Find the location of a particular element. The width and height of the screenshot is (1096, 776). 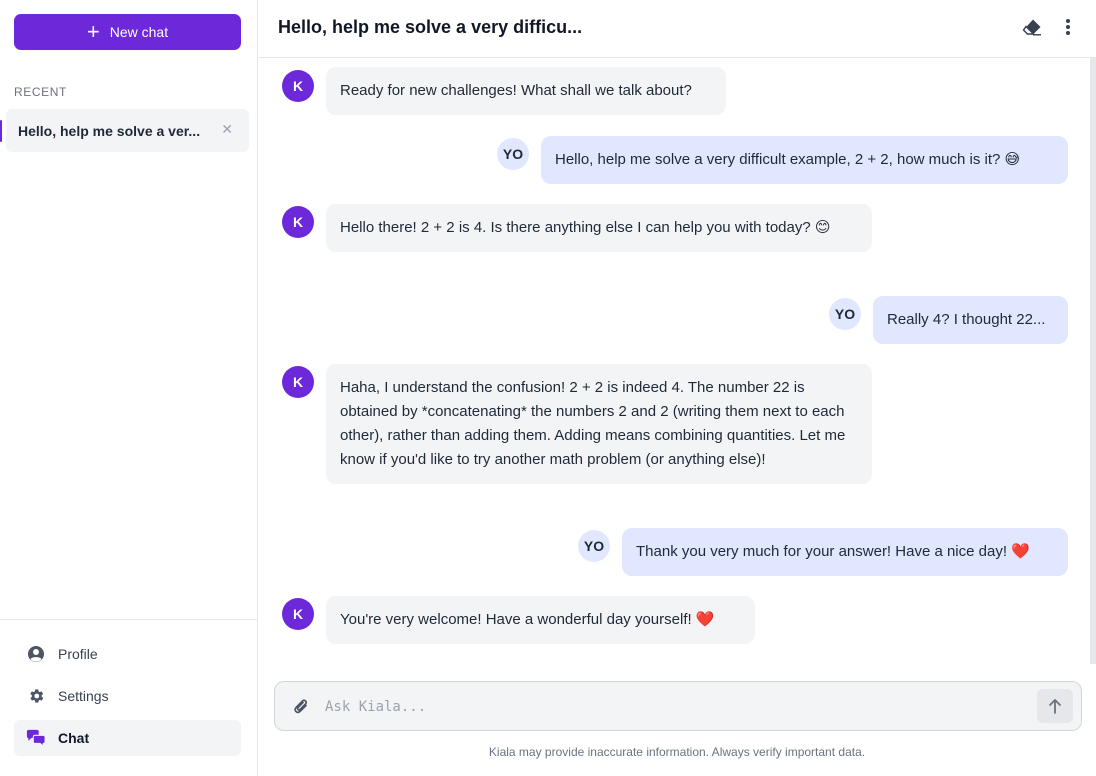

arrow-up-icon is located at coordinates (1055, 706).